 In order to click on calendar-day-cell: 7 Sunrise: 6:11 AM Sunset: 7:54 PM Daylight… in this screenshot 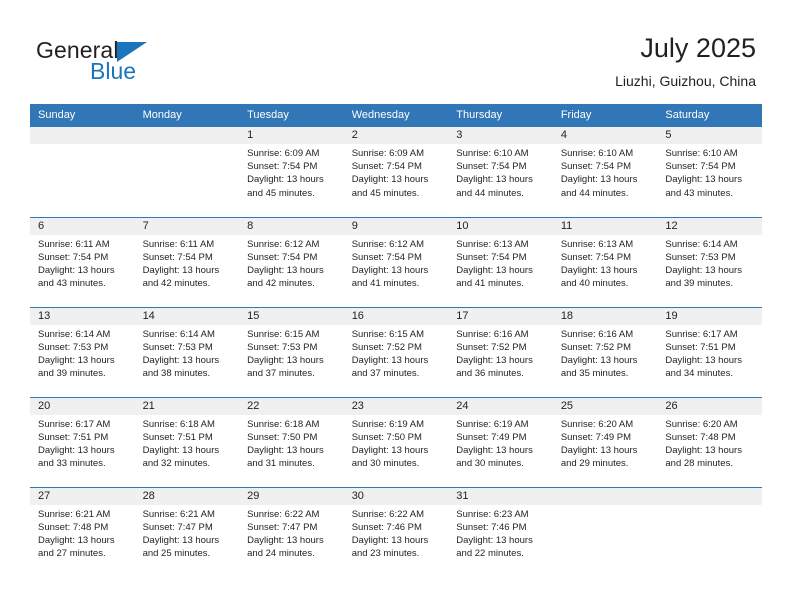, I will do `click(187, 261)`.